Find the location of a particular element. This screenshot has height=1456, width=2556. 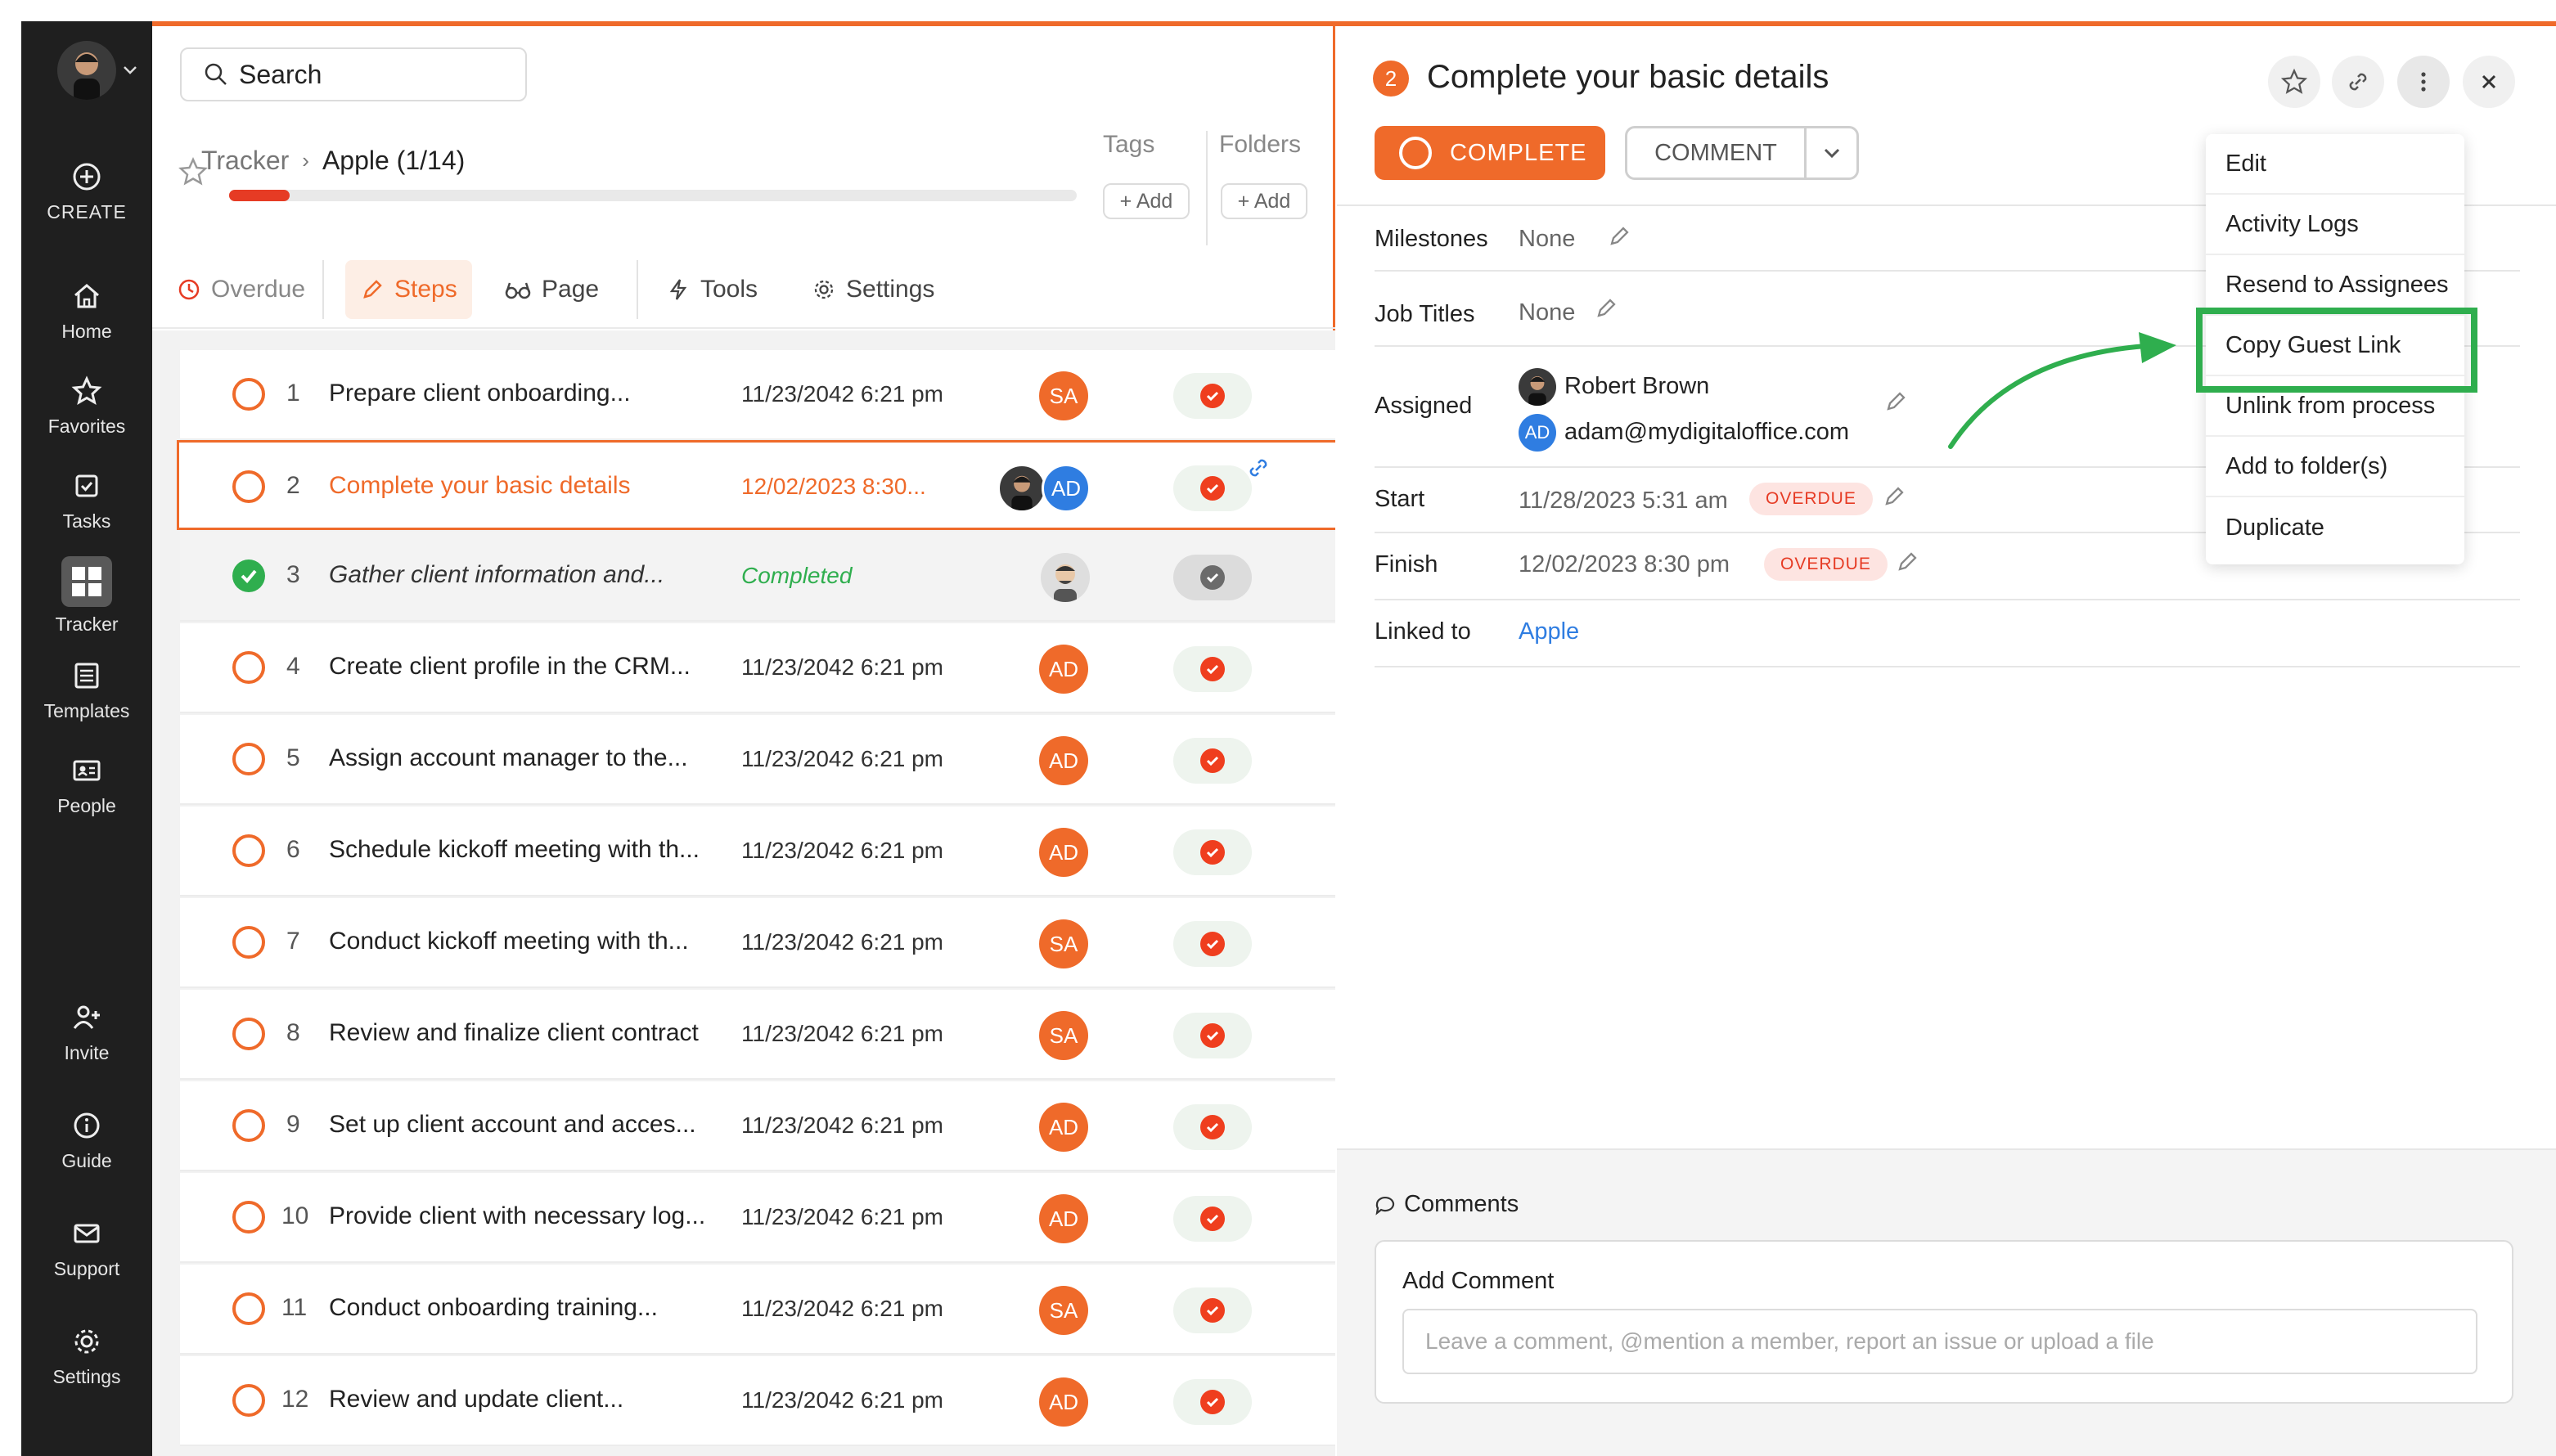

divider is located at coordinates (1948, 599).